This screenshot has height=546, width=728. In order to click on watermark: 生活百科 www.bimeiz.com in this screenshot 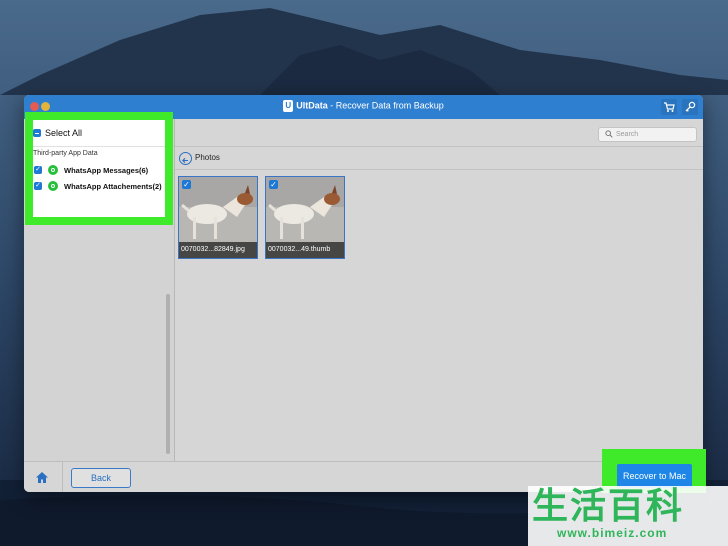, I will do `click(628, 516)`.